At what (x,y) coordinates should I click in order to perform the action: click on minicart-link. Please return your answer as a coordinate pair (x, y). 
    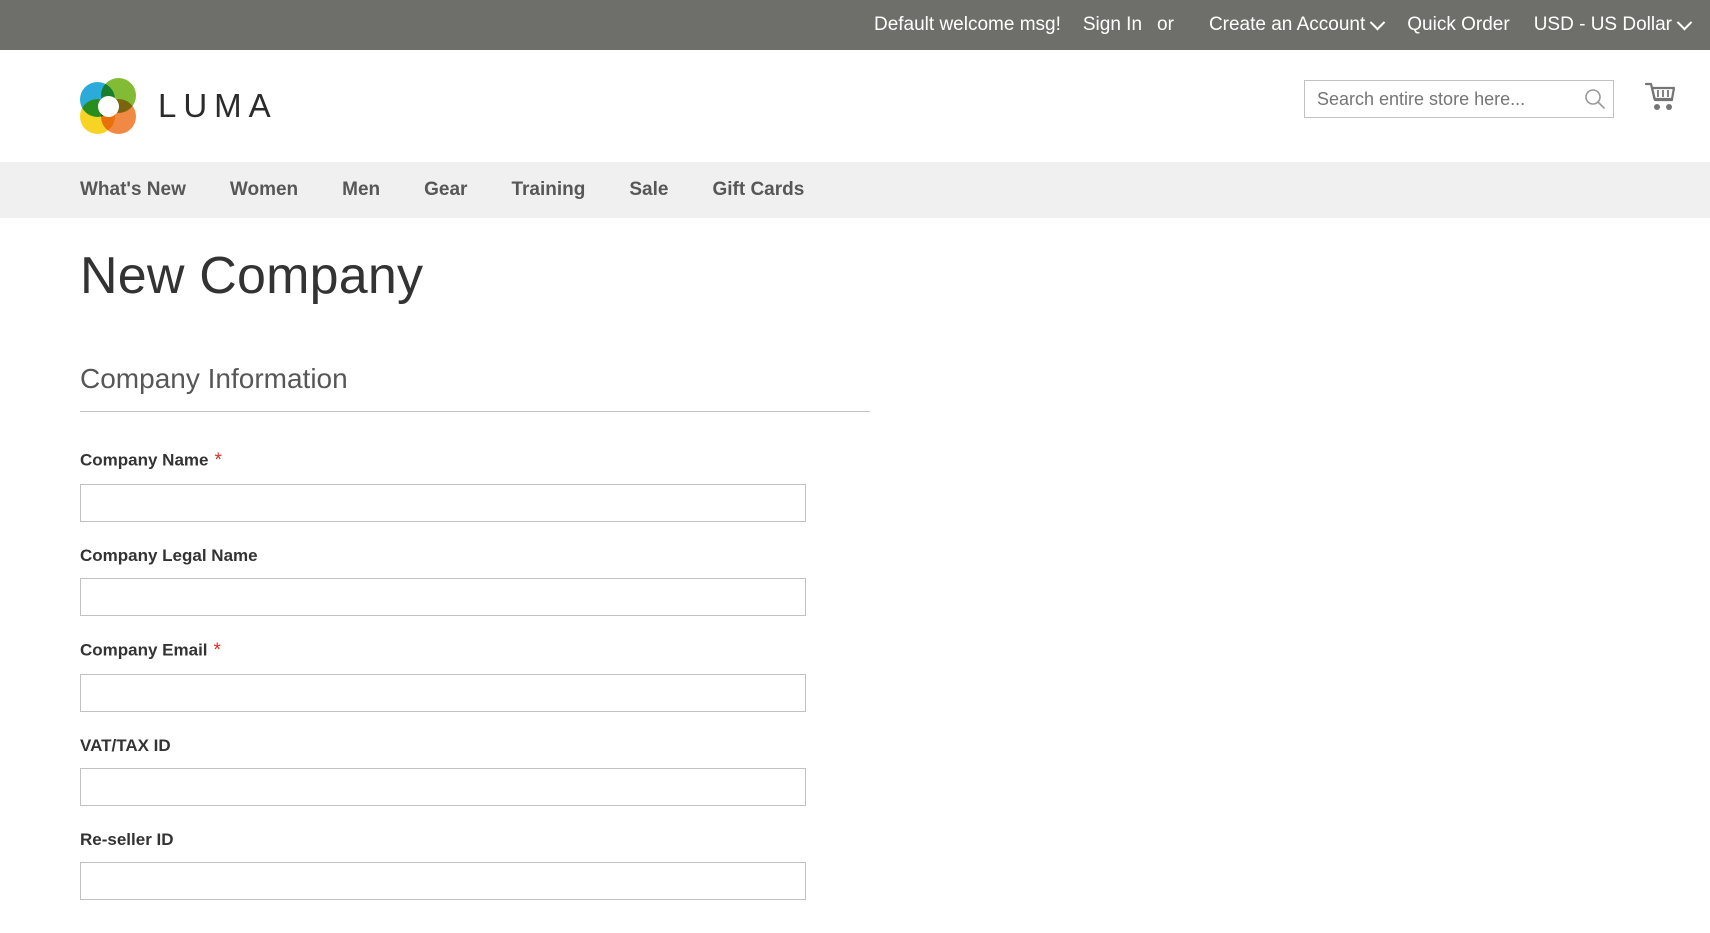
    Looking at the image, I should click on (1661, 97).